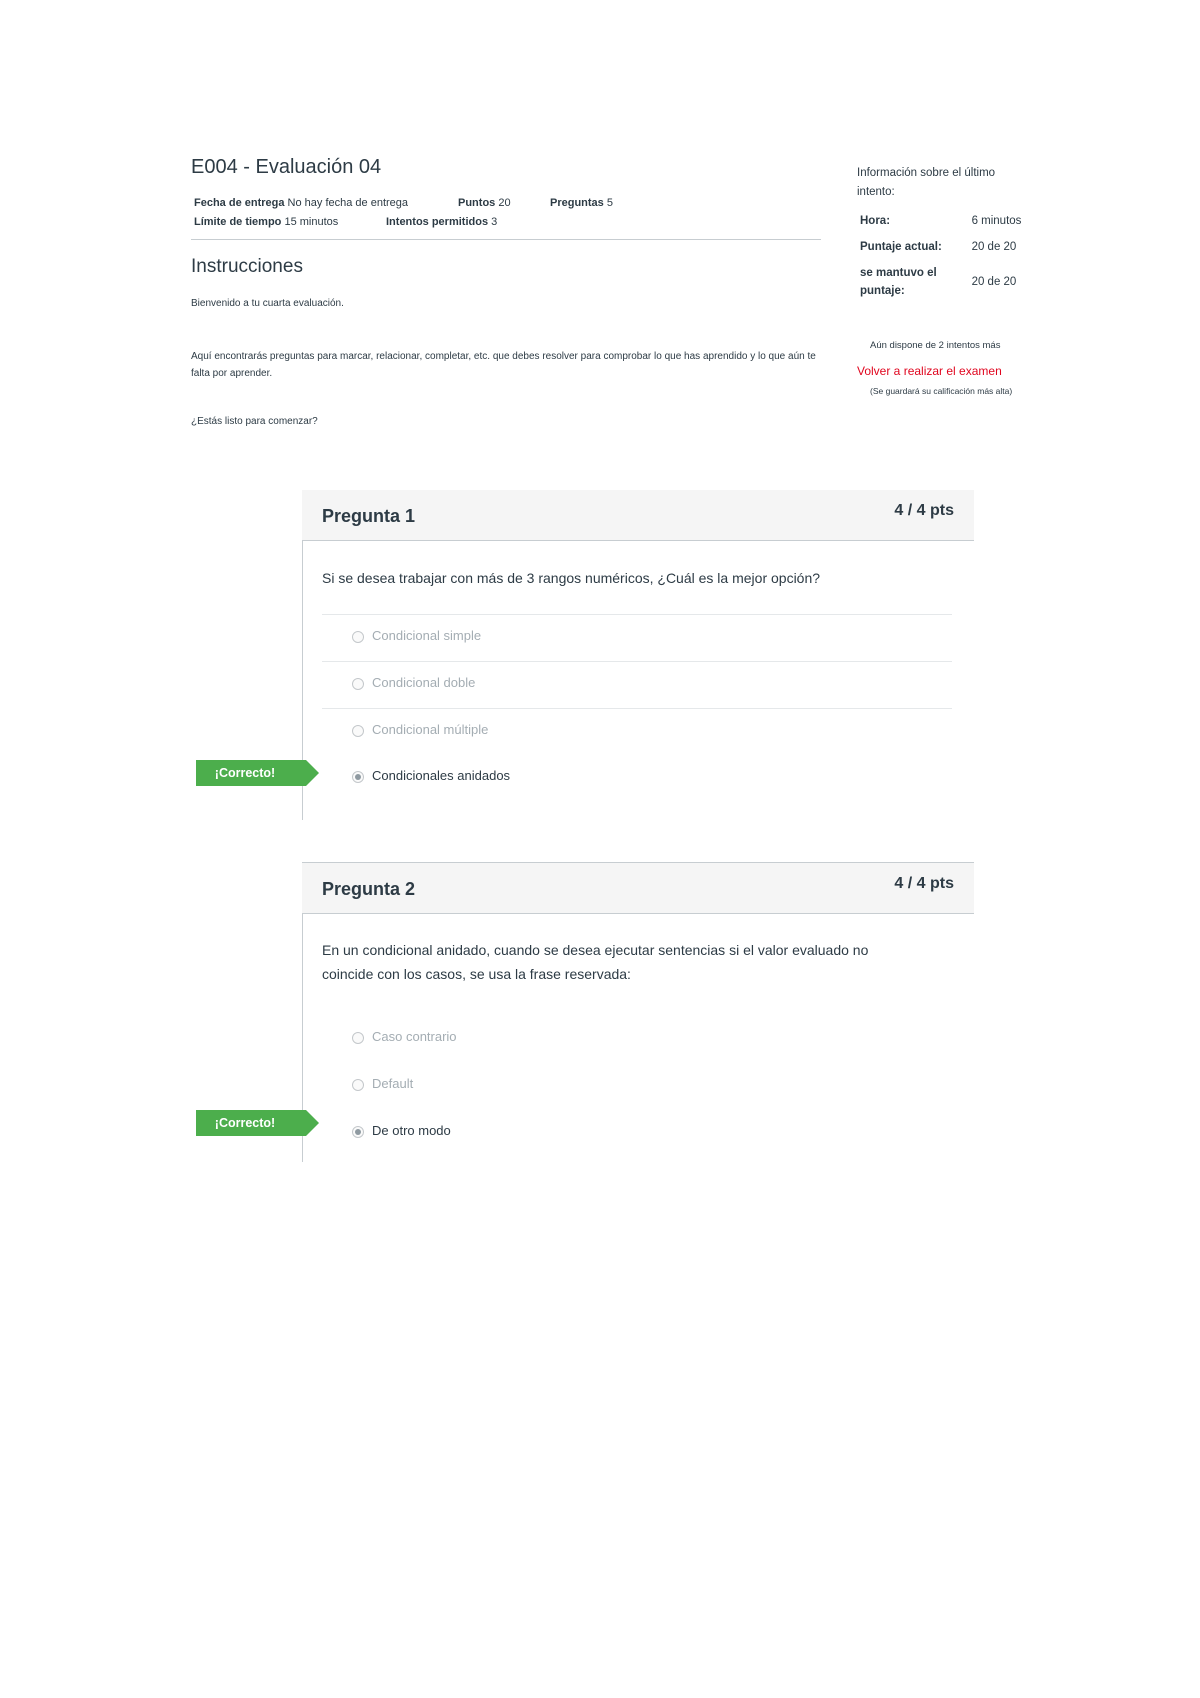 Image resolution: width=1200 pixels, height=1698 pixels. What do you see at coordinates (924, 510) in the screenshot?
I see `question-1-points: 4 / 4 pts` at bounding box center [924, 510].